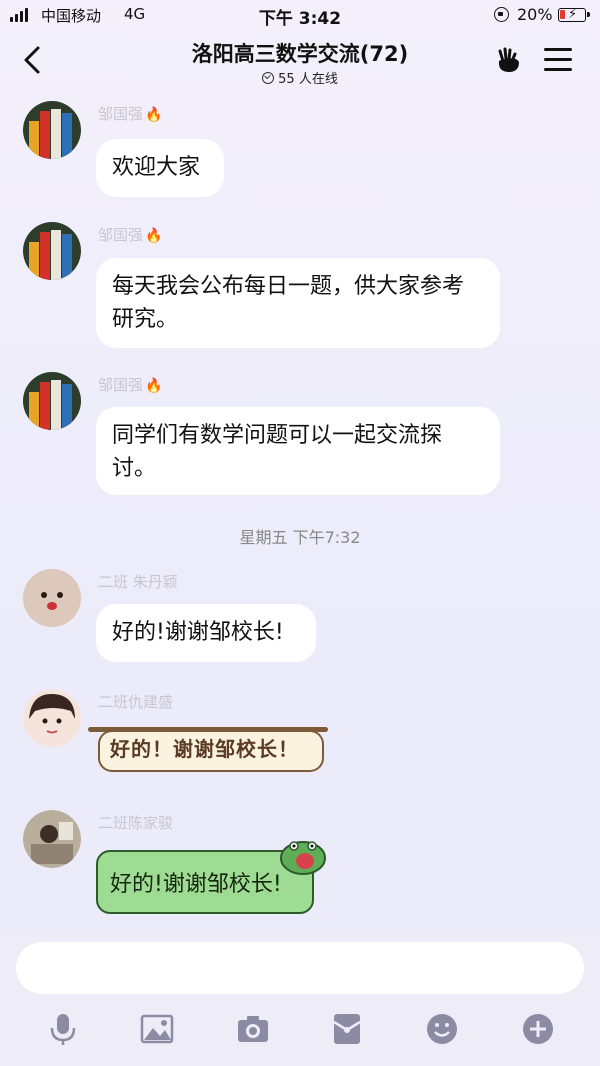 The height and width of the screenshot is (1066, 600). Describe the element at coordinates (196, 884) in the screenshot. I see `message-text: 好的!谢谢邹校长!` at that location.